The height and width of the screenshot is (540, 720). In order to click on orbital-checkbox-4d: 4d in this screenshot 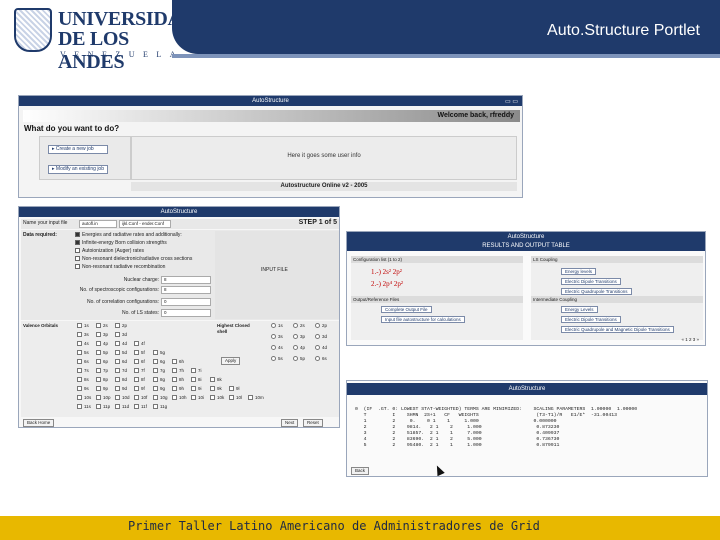, I will do `click(121, 344)`.